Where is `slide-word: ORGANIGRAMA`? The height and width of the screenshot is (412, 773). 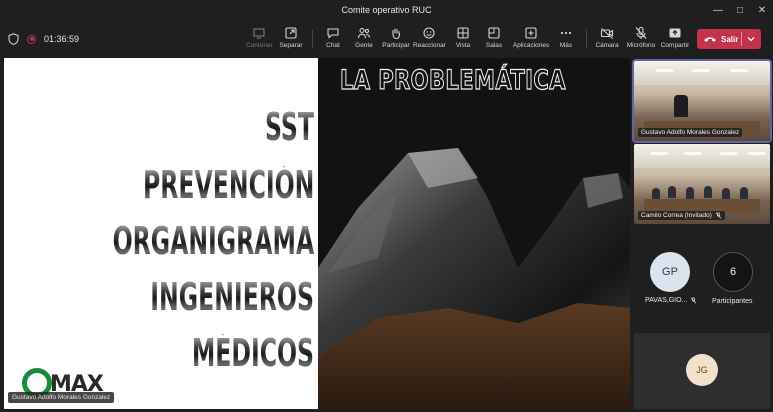 slide-word: ORGANIGRAMA is located at coordinates (213, 241).